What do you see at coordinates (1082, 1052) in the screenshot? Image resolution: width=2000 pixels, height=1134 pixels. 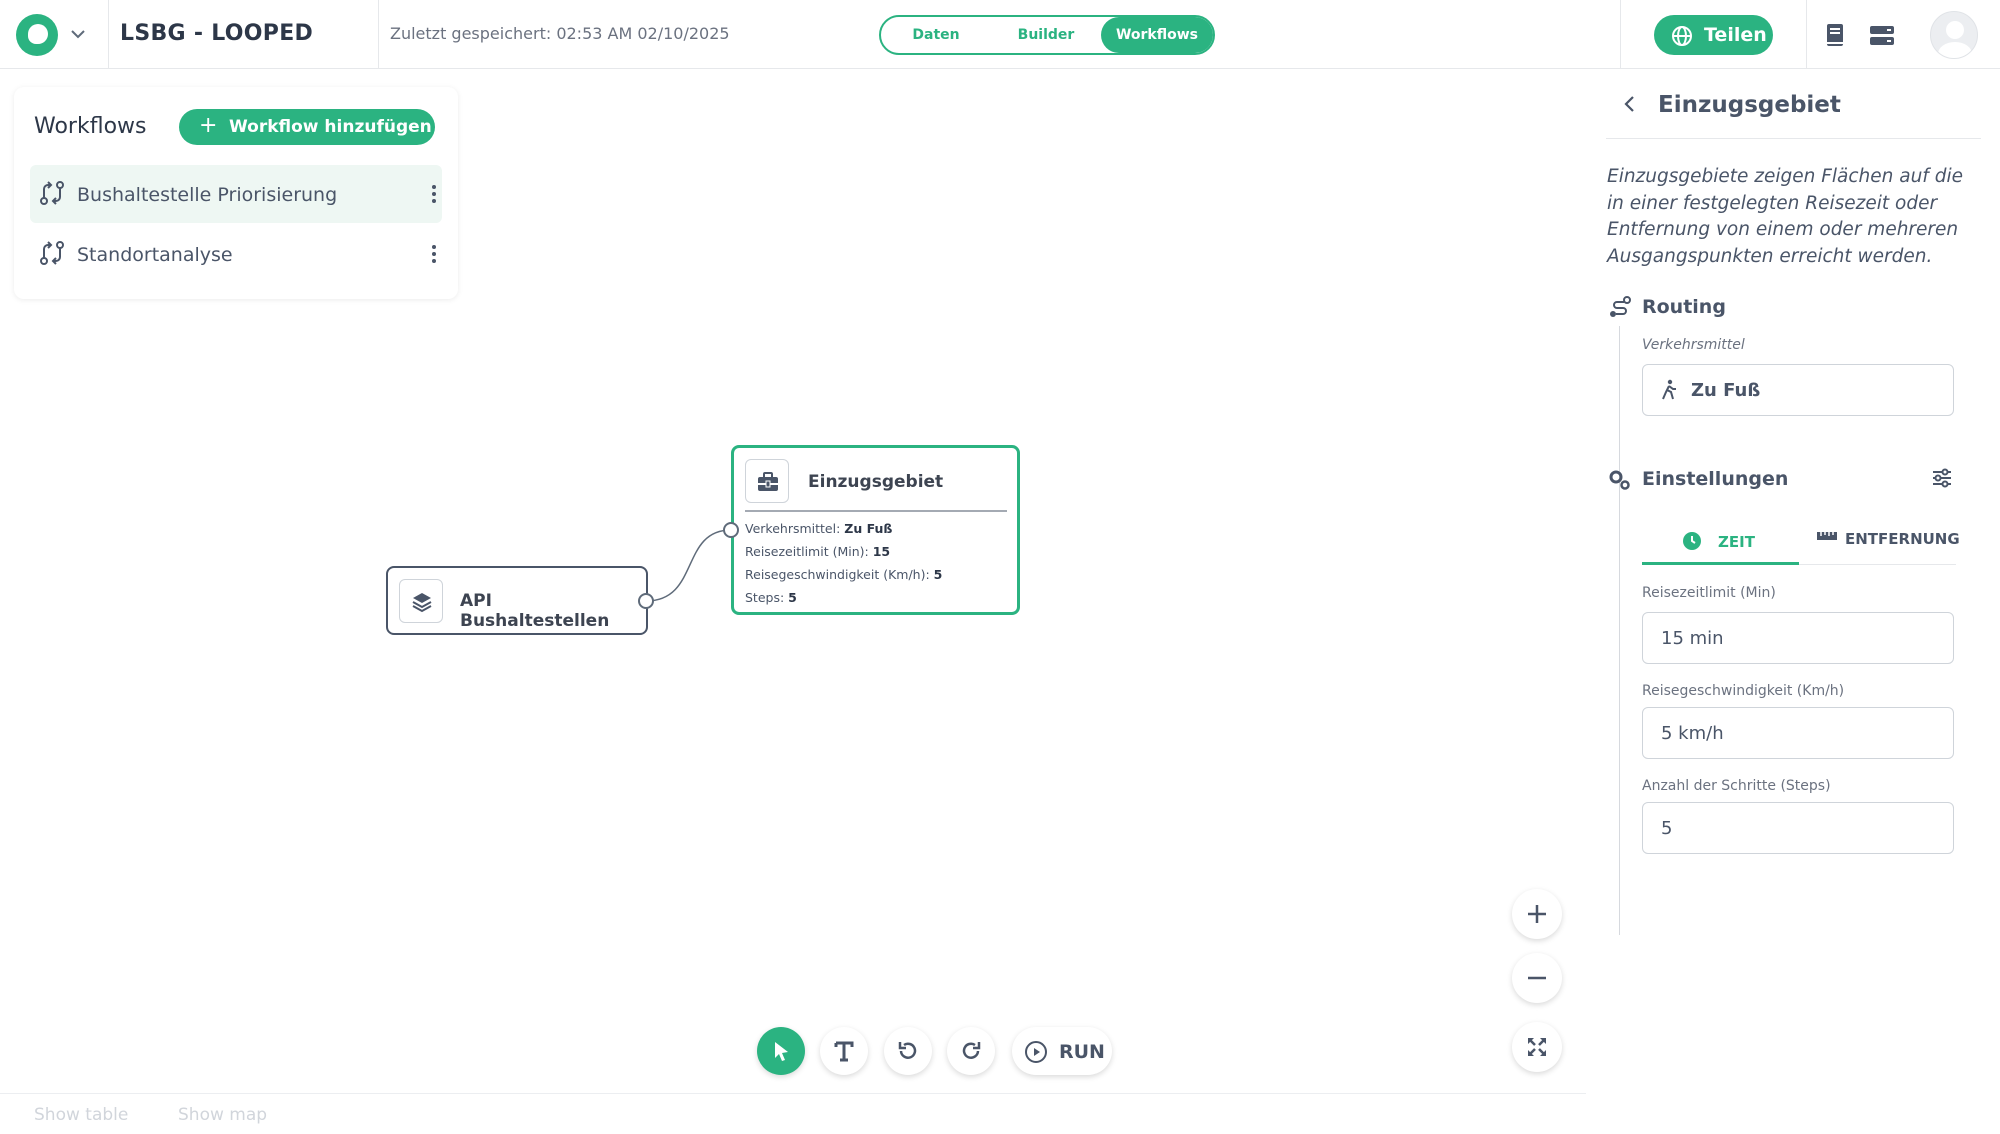 I see `run-label: RUN` at bounding box center [1082, 1052].